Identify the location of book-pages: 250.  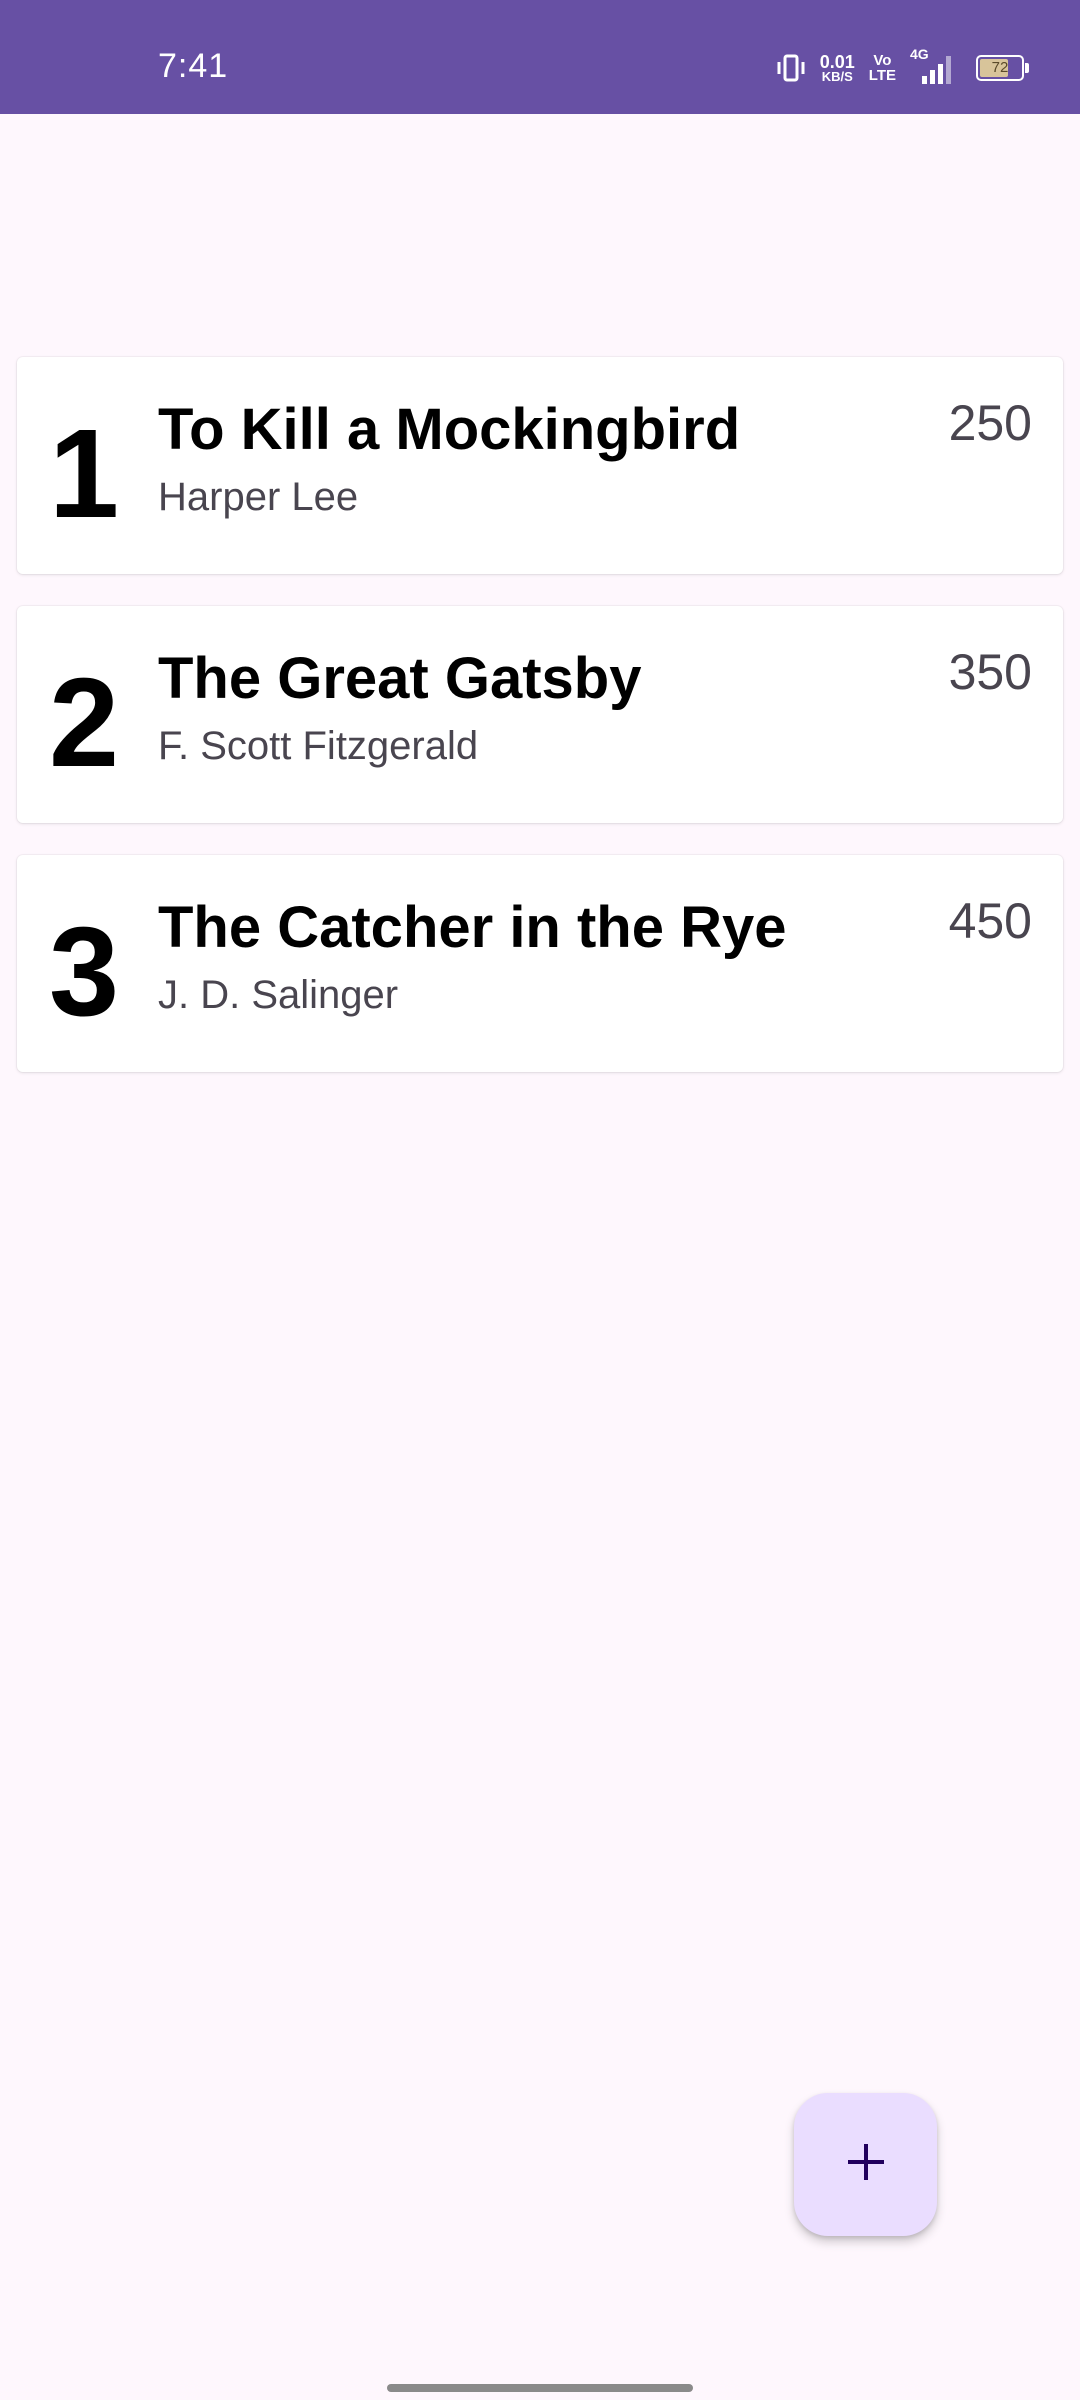
(990, 423).